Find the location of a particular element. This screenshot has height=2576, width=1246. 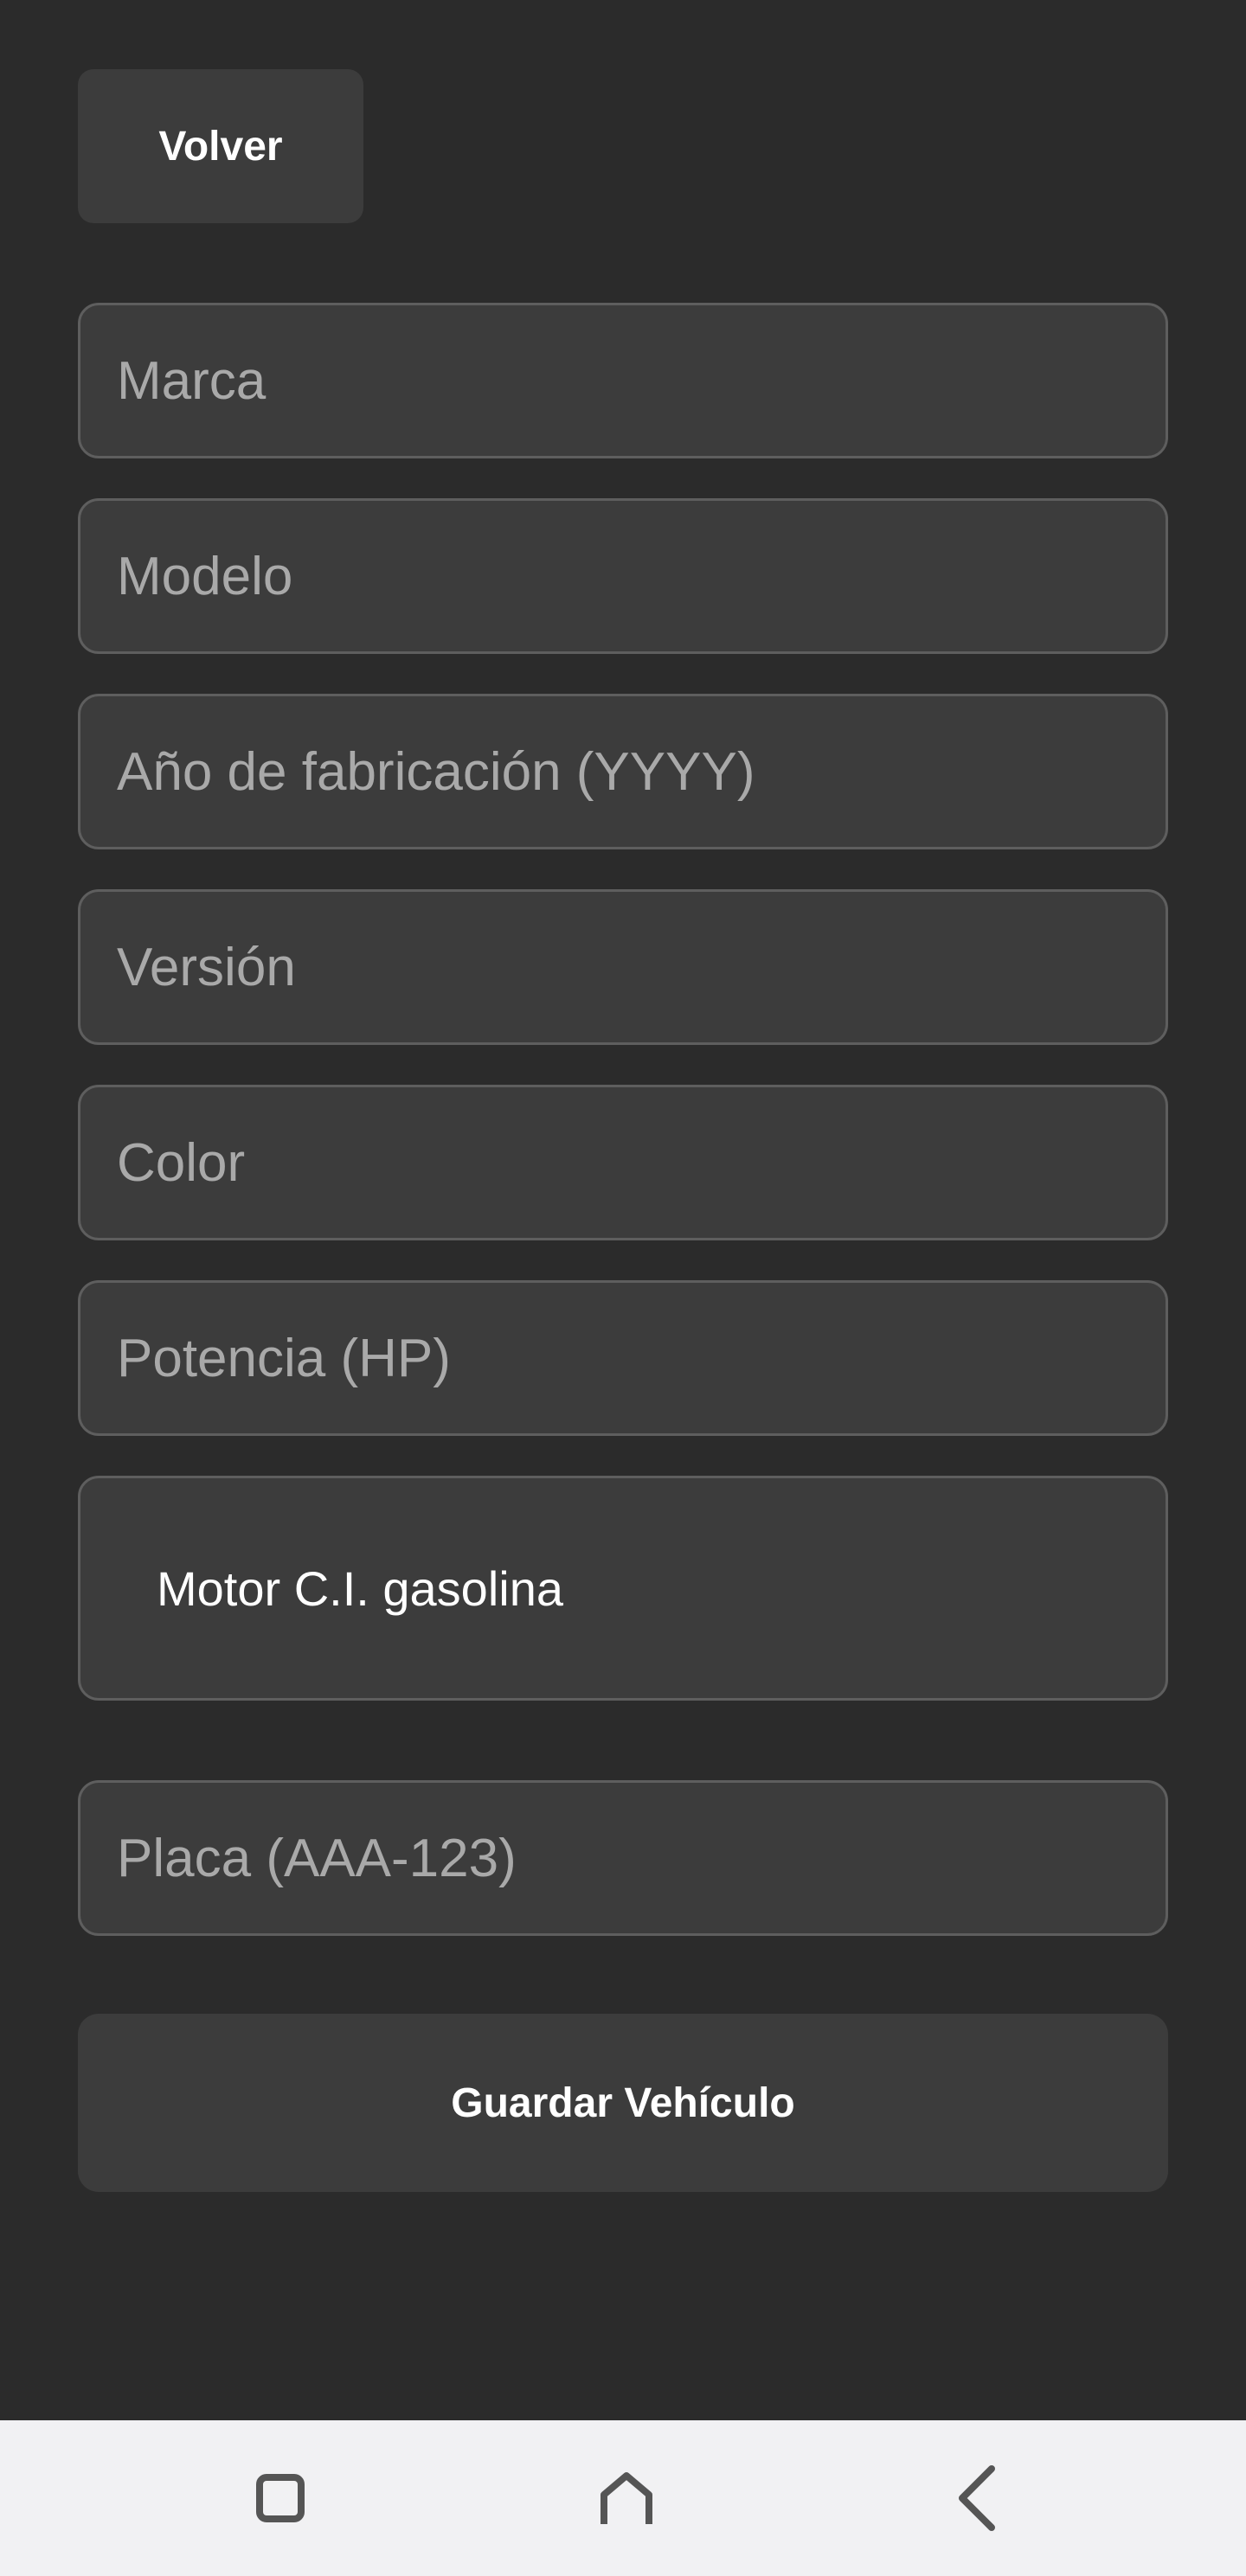

save-vehicle-button: Guardar Vehículo is located at coordinates (623, 2103).